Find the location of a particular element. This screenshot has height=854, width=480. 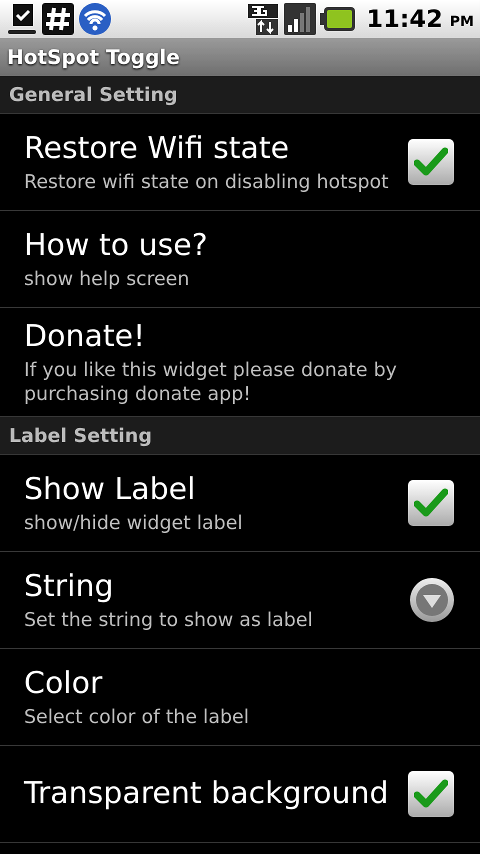

preference-item: Color Select color of the label is located at coordinates (240, 697).